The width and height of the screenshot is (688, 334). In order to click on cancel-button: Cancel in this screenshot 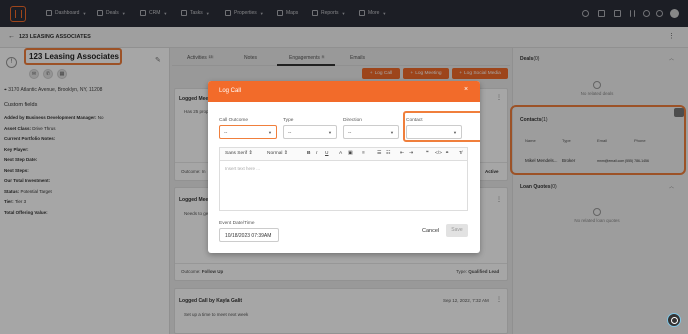, I will do `click(430, 231)`.